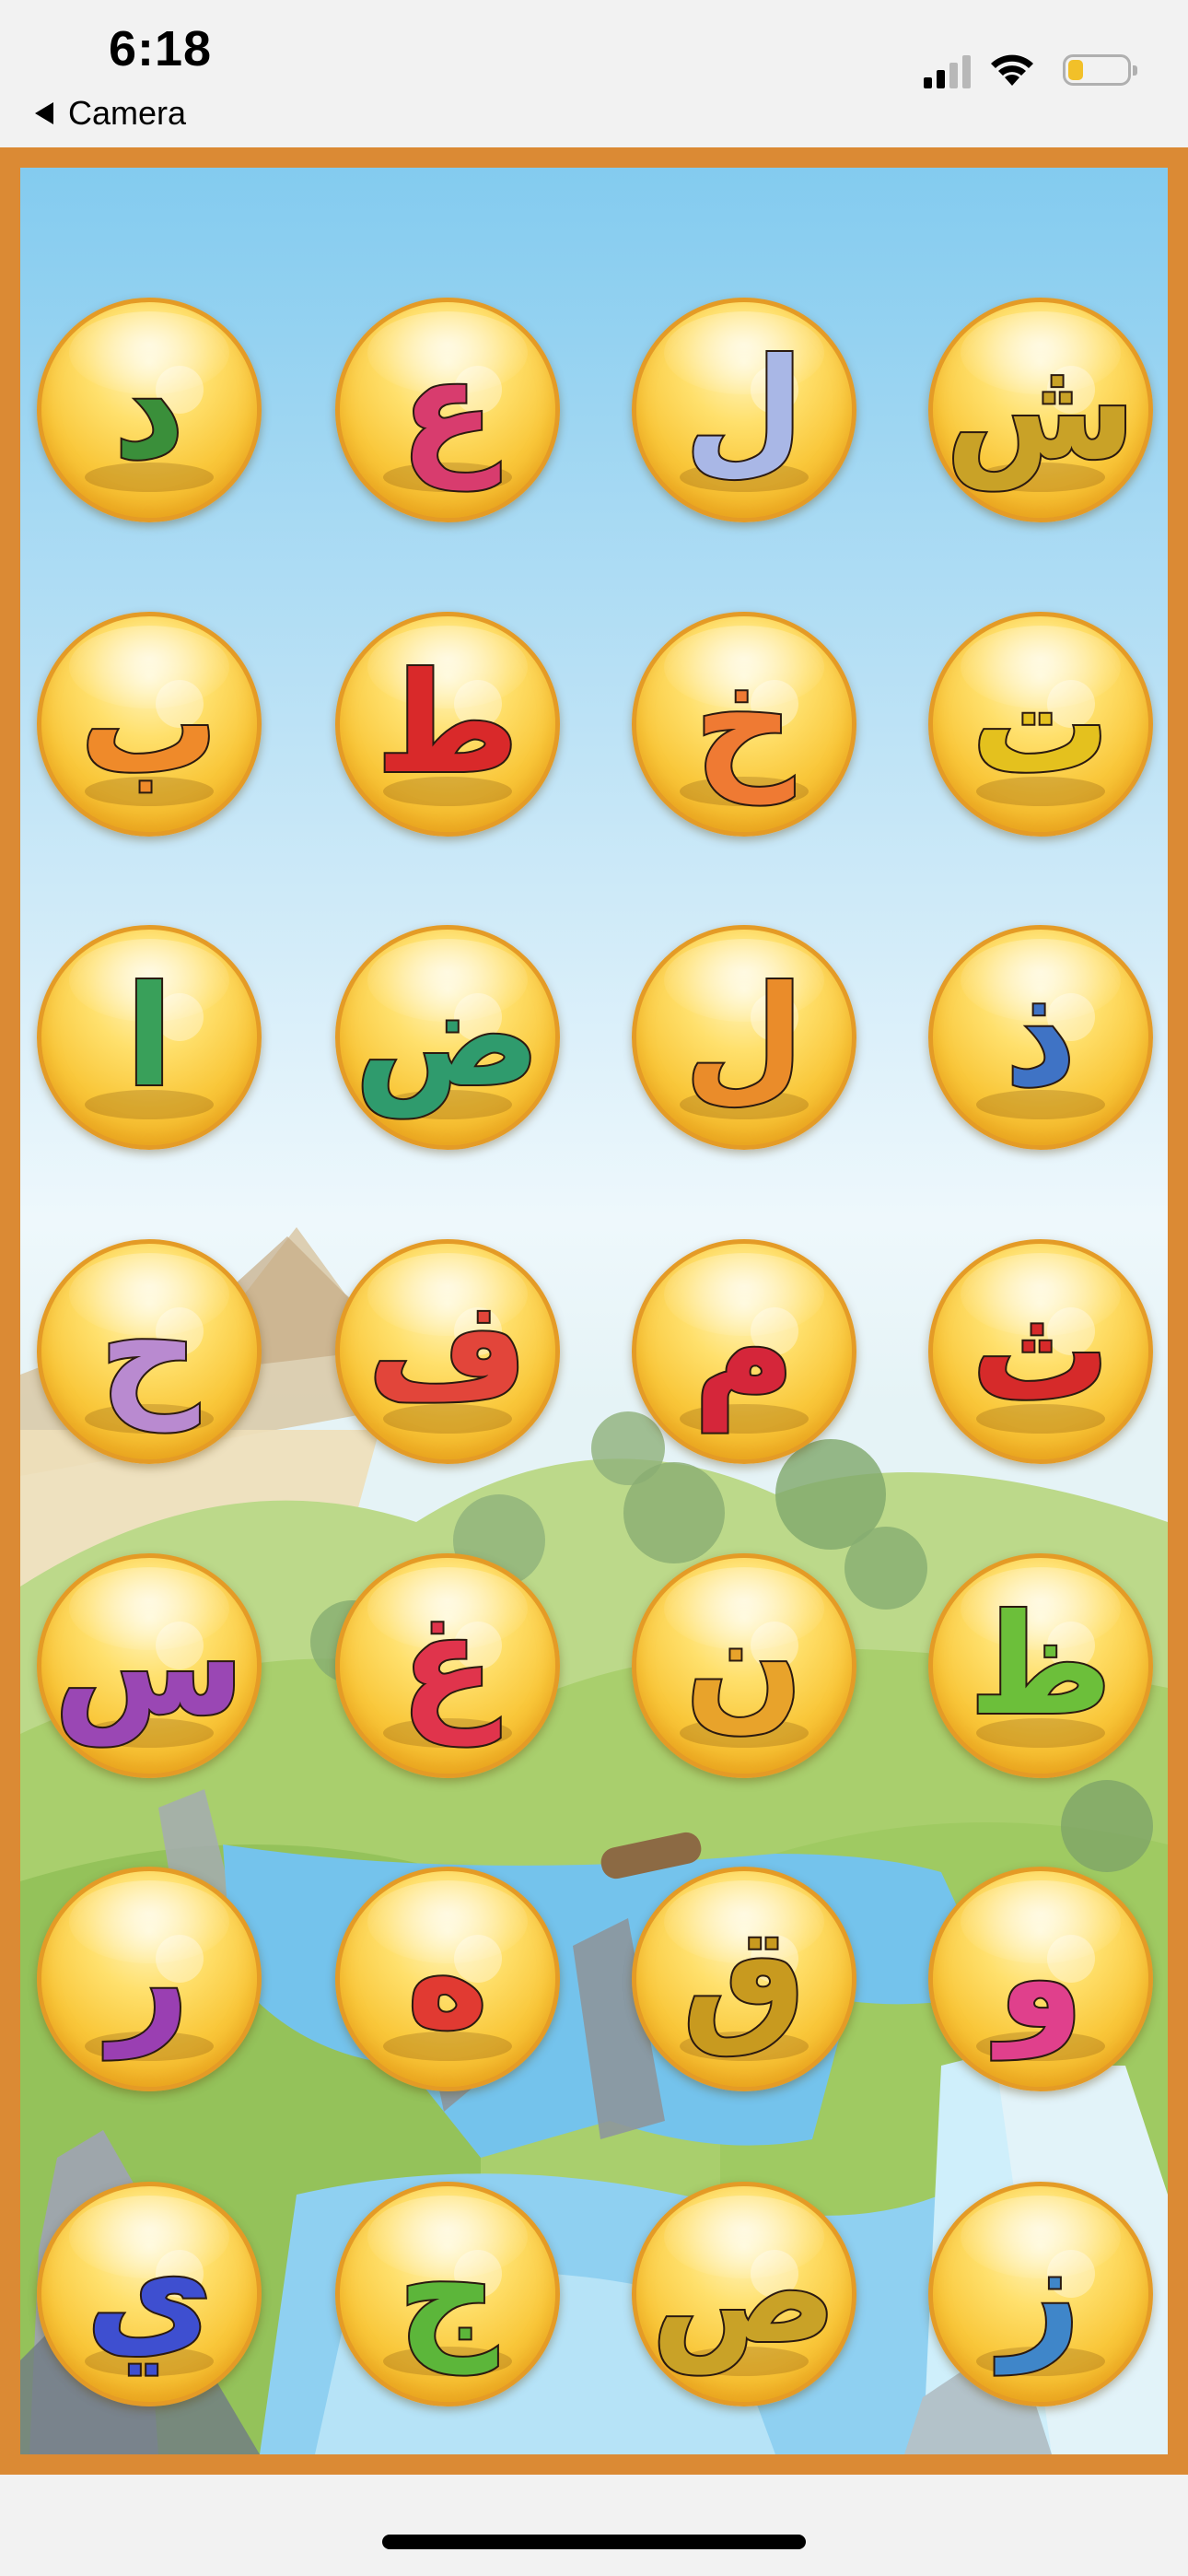  I want to click on monkey-on-vine-icon, so click(744, 1998).